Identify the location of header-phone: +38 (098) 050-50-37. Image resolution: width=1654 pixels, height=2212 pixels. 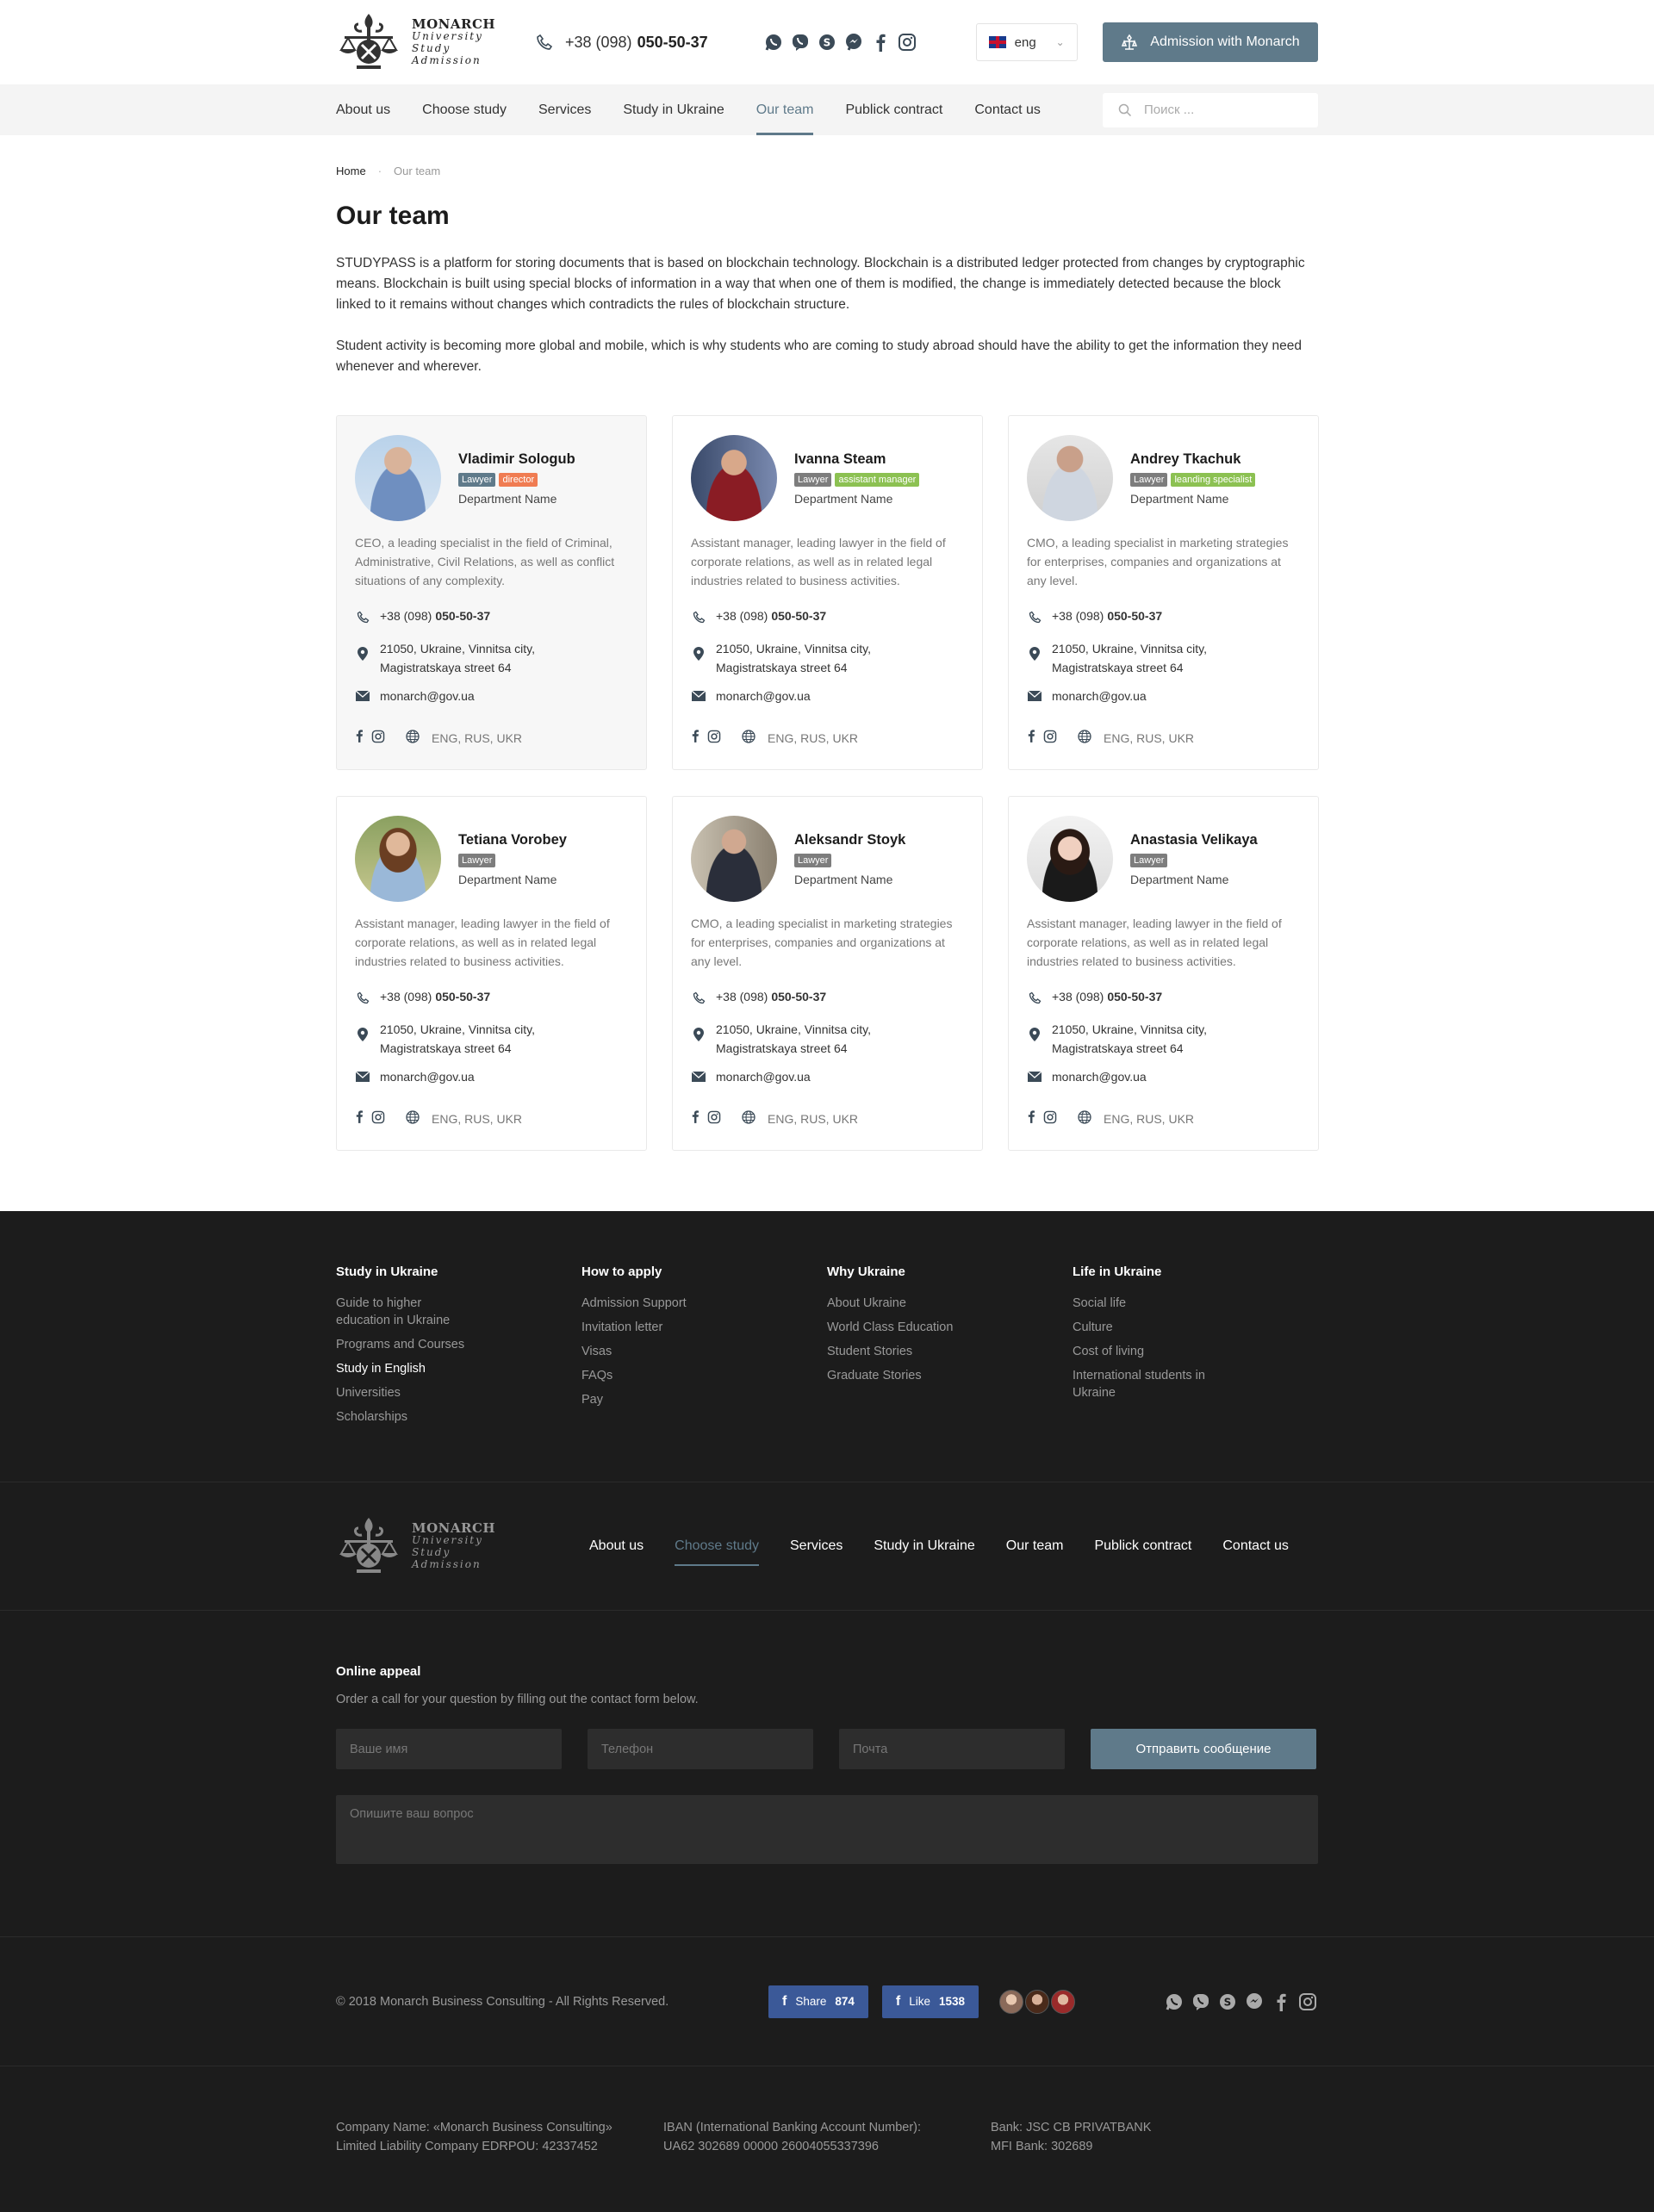
(622, 43).